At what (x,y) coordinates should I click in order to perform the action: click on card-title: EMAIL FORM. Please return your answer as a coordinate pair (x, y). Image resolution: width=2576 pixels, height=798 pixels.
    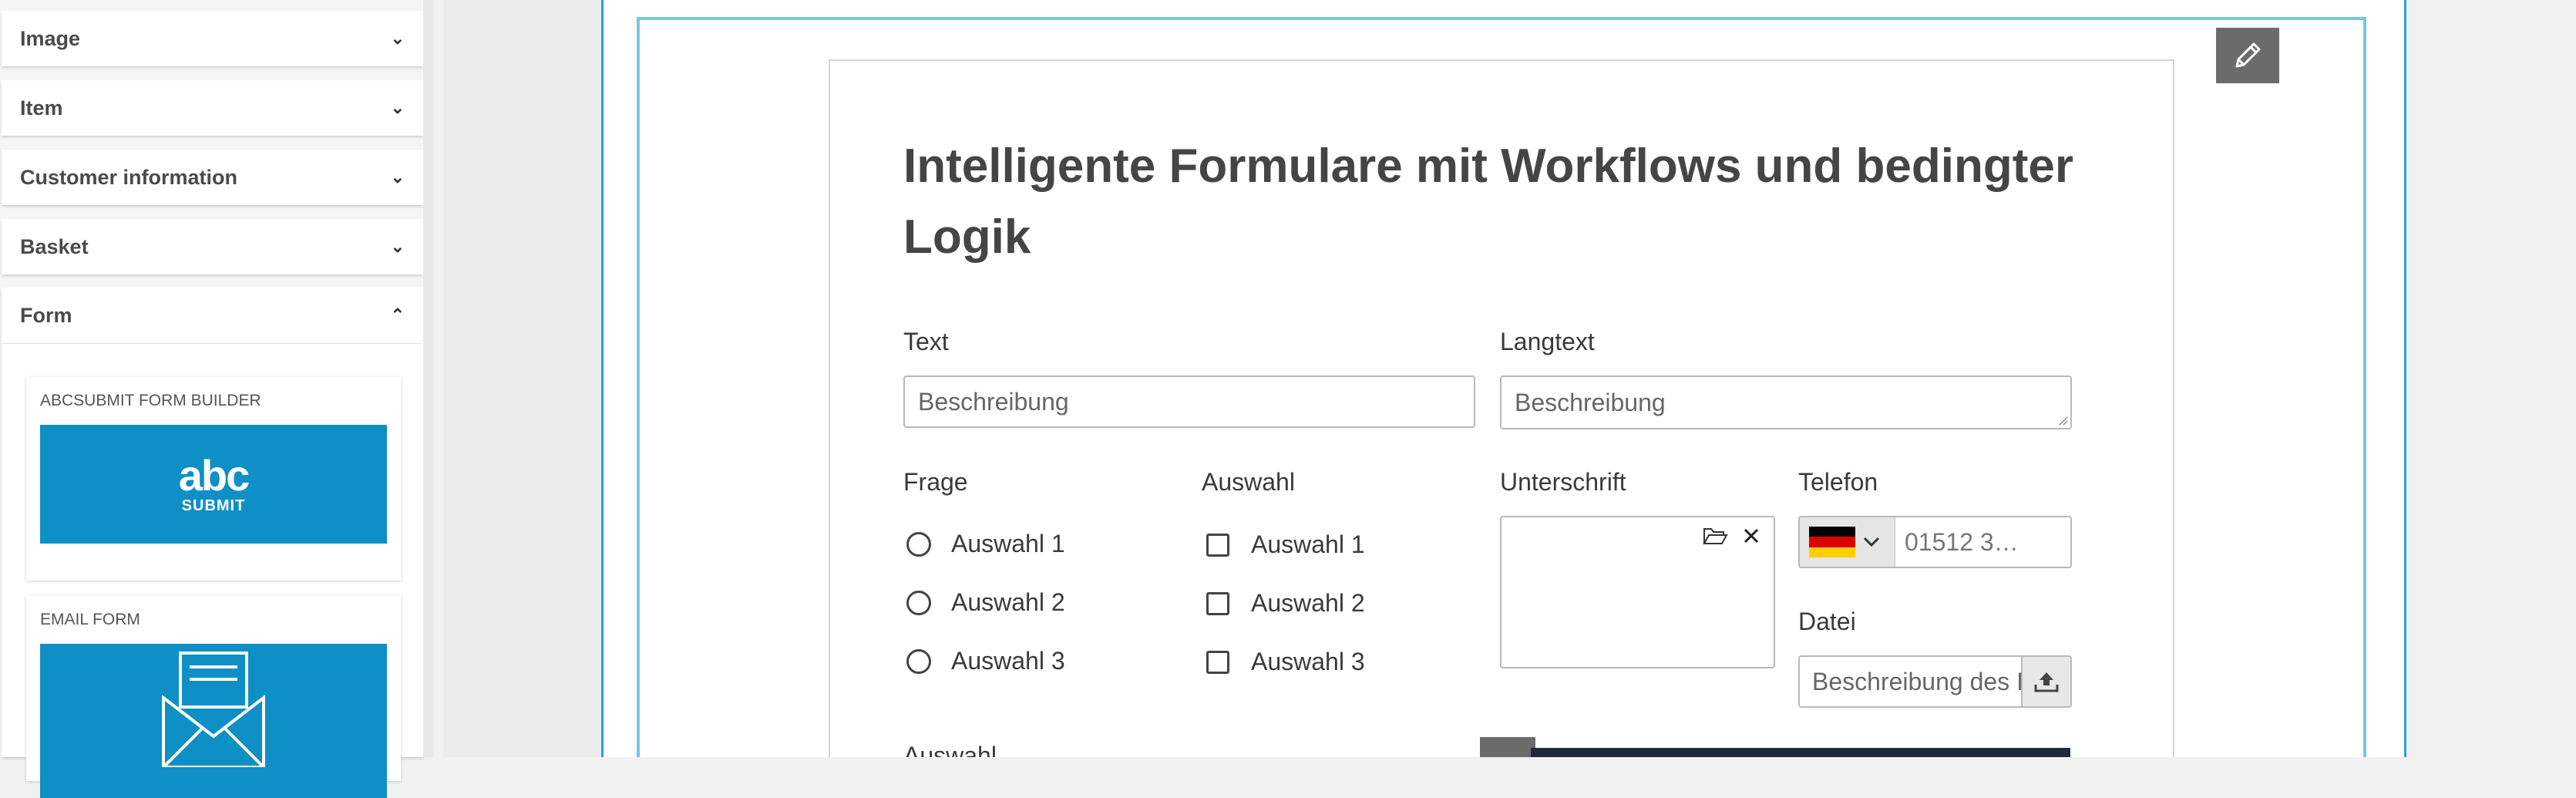
    Looking at the image, I should click on (90, 620).